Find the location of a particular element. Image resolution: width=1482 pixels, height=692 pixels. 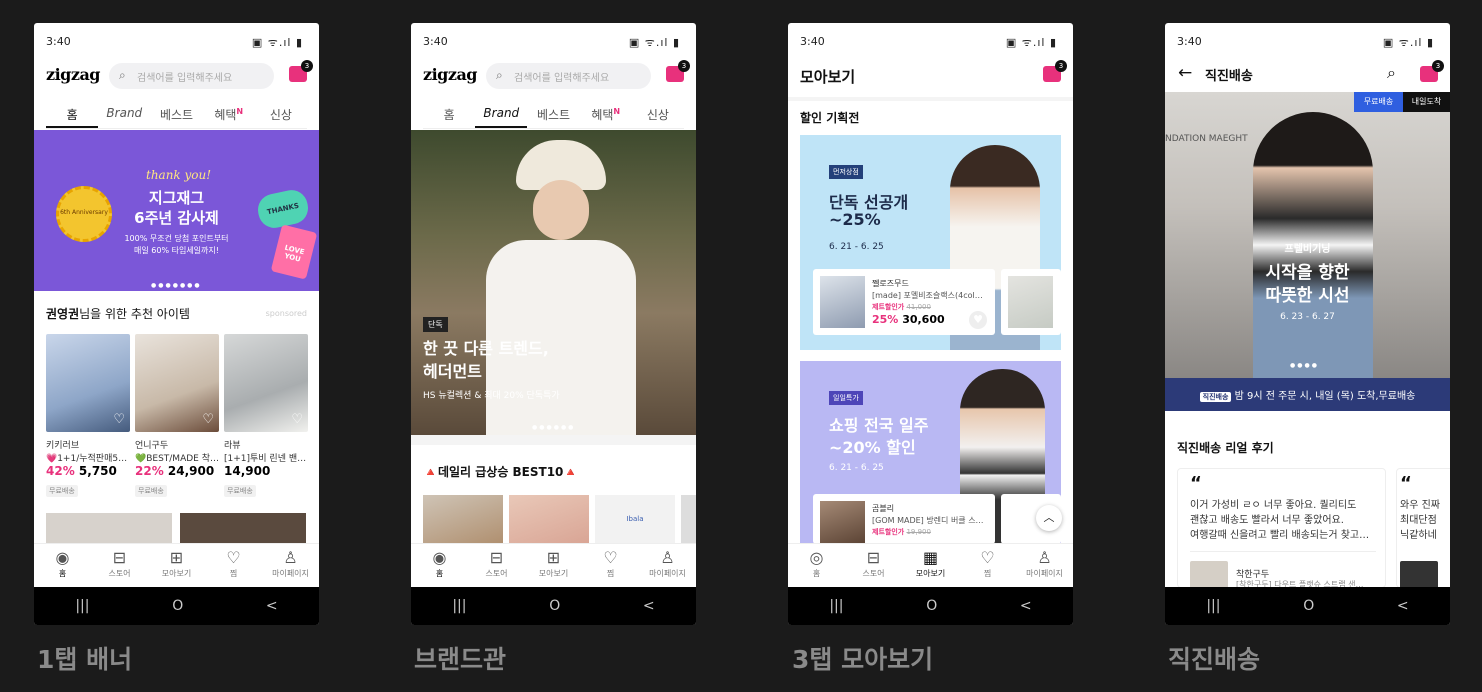

status-icons: ▣ ᯤ.ıl ▮ is located at coordinates (277, 42).